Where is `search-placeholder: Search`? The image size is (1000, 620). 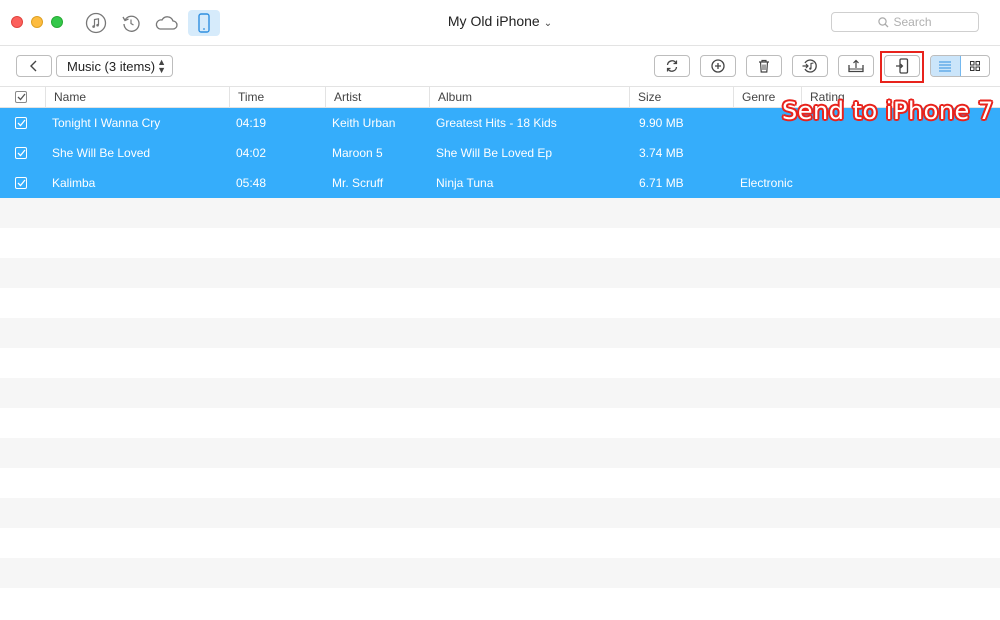
search-placeholder: Search is located at coordinates (912, 22).